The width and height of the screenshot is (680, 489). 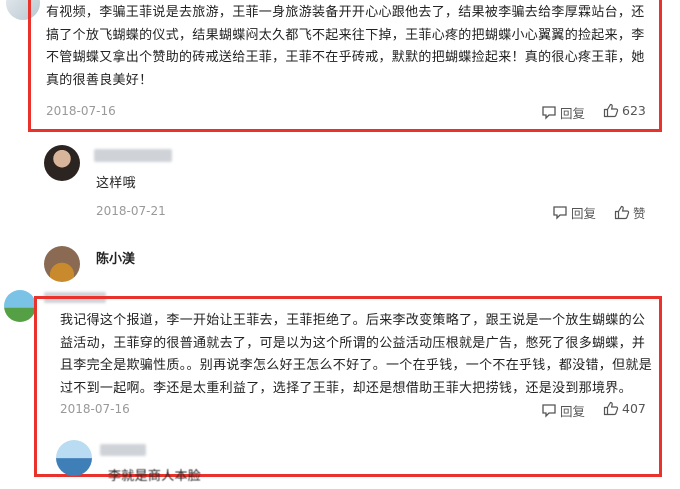 I want to click on like-button: 407, so click(x=624, y=408).